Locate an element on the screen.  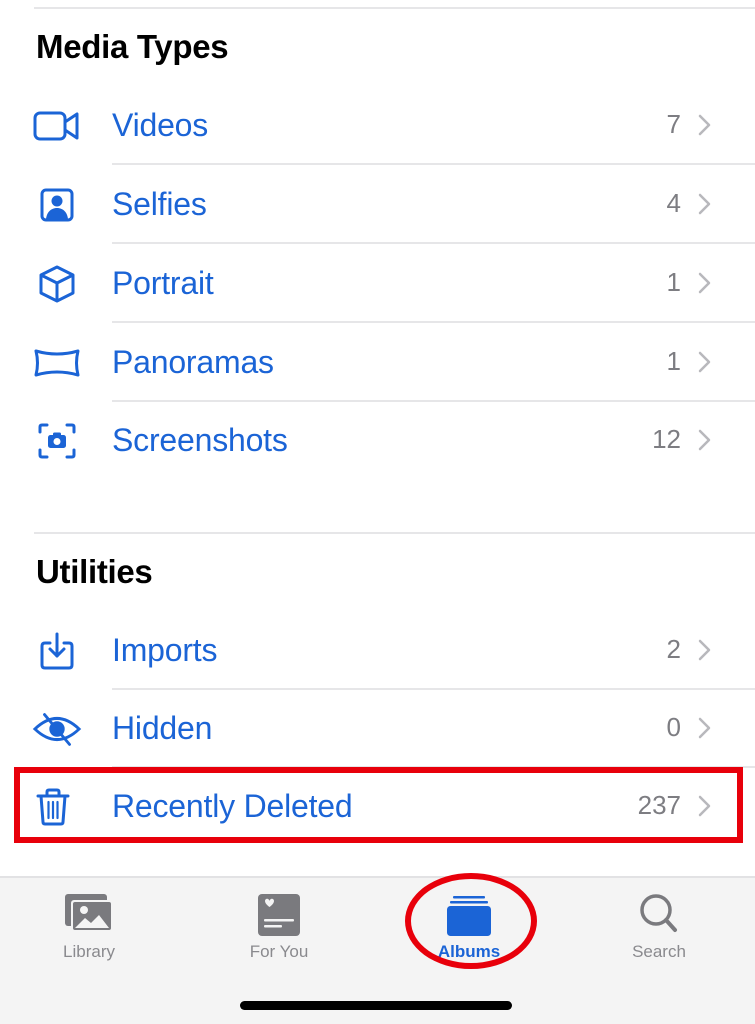
list-item-count: 2 is located at coordinates (673, 649).